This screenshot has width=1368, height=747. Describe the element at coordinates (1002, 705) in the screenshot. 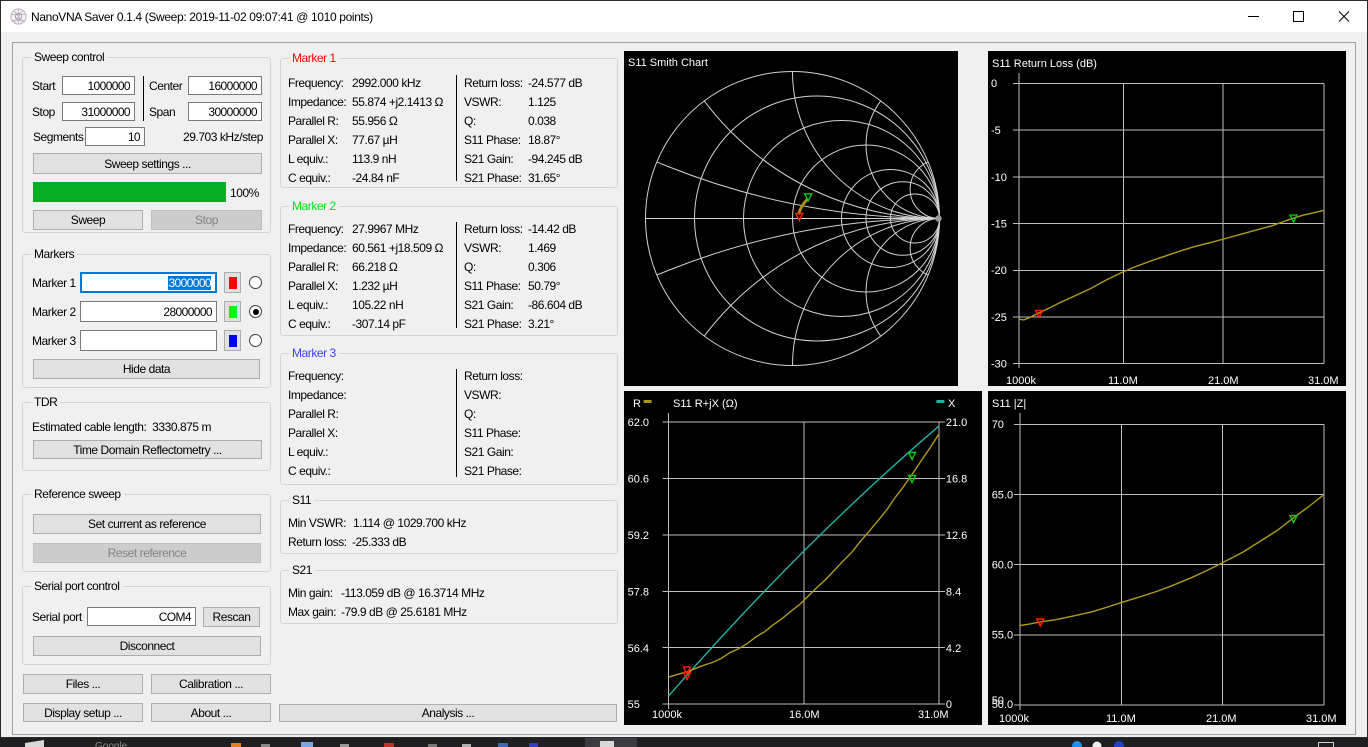

I see `svg-text: 50.0` at that location.